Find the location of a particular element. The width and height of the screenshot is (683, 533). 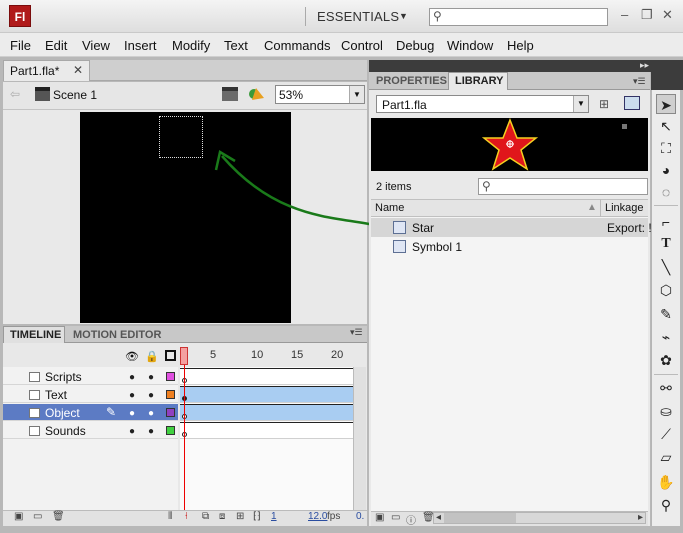

paint-bucket-tool-icon: ⛀ is located at coordinates (666, 411).